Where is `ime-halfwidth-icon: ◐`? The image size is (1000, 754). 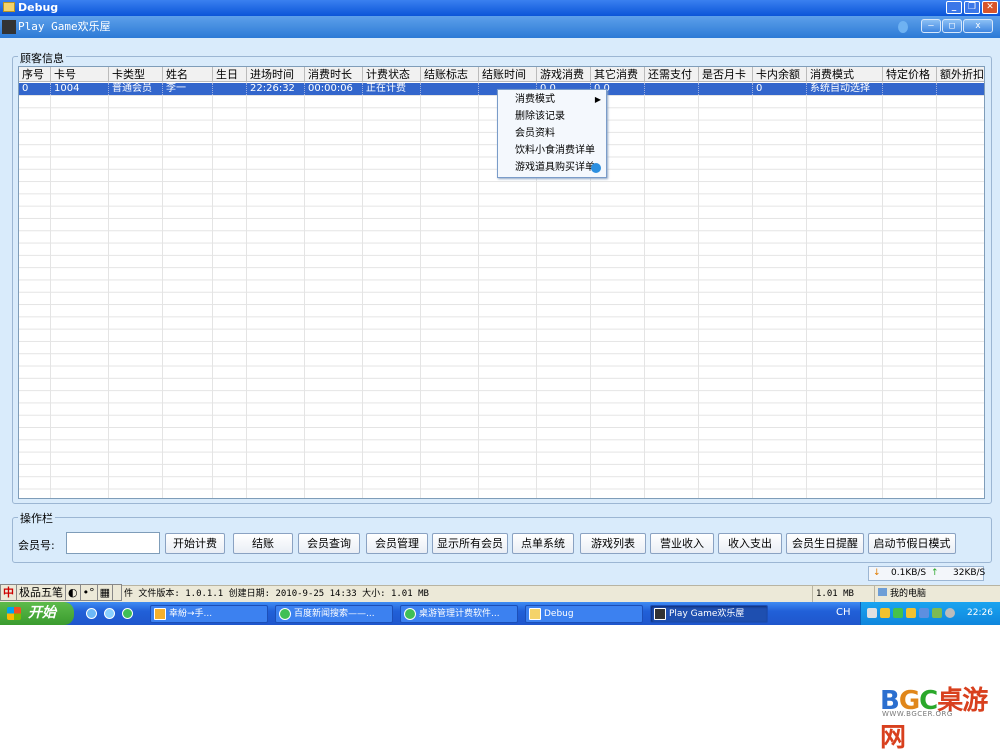
ime-halfwidth-icon: ◐ is located at coordinates (73, 592).